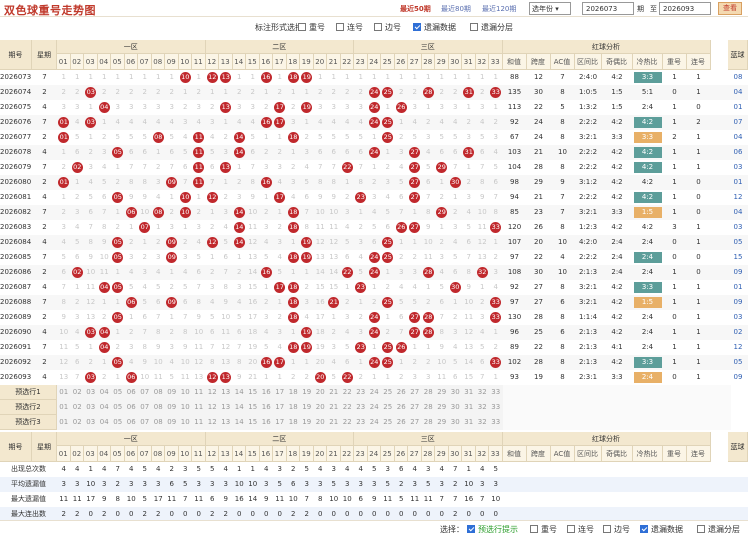  Describe the element at coordinates (16, 55) in the screenshot. I see `top-period-header: 期号` at that location.